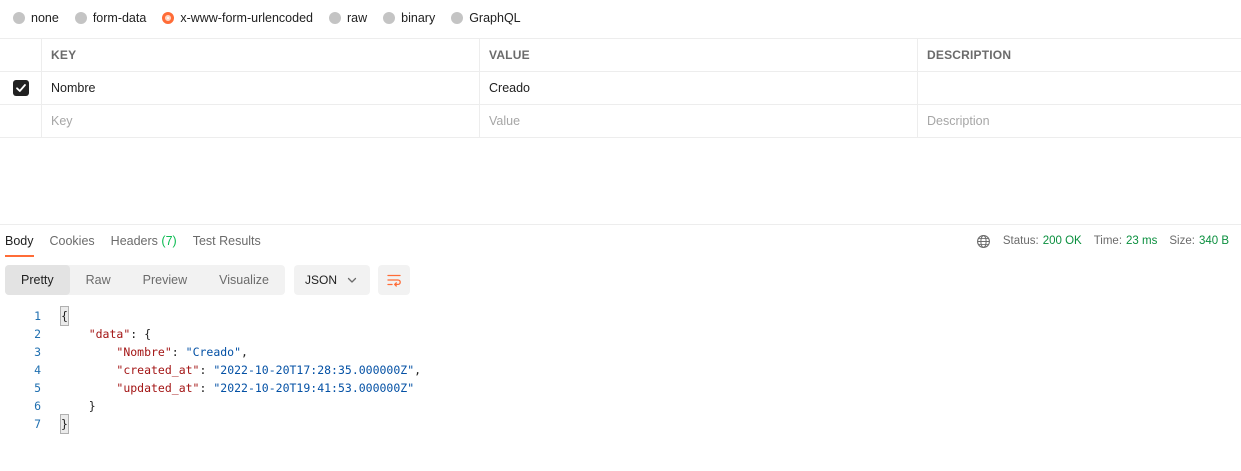 This screenshot has width=1241, height=471. What do you see at coordinates (352, 280) in the screenshot?
I see `chevron-down-icon` at bounding box center [352, 280].